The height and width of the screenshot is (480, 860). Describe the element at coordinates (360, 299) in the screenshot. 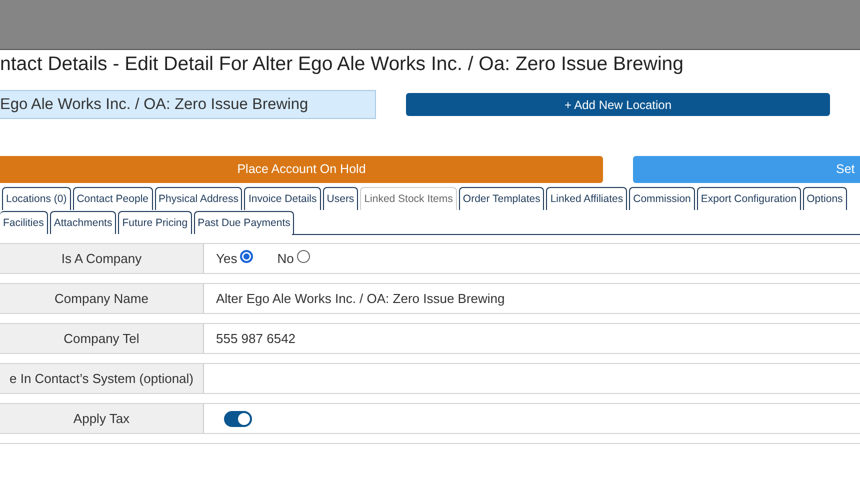

I see `field-value: Alter Ego Ale Works Inc. / OA: Zero Issue Brewing` at that location.